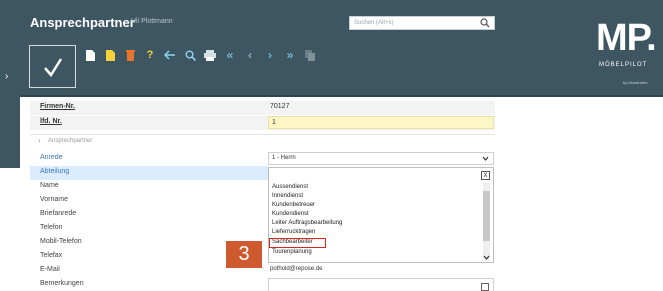  Describe the element at coordinates (149, 215) in the screenshot. I see `briefanrede-row: Briefanrede` at that location.